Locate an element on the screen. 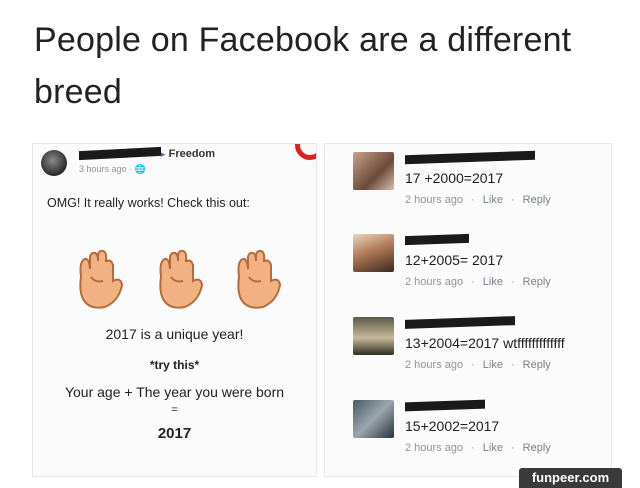 This screenshot has width=640, height=488. comment-text: 15+2002=2017 is located at coordinates (452, 426).